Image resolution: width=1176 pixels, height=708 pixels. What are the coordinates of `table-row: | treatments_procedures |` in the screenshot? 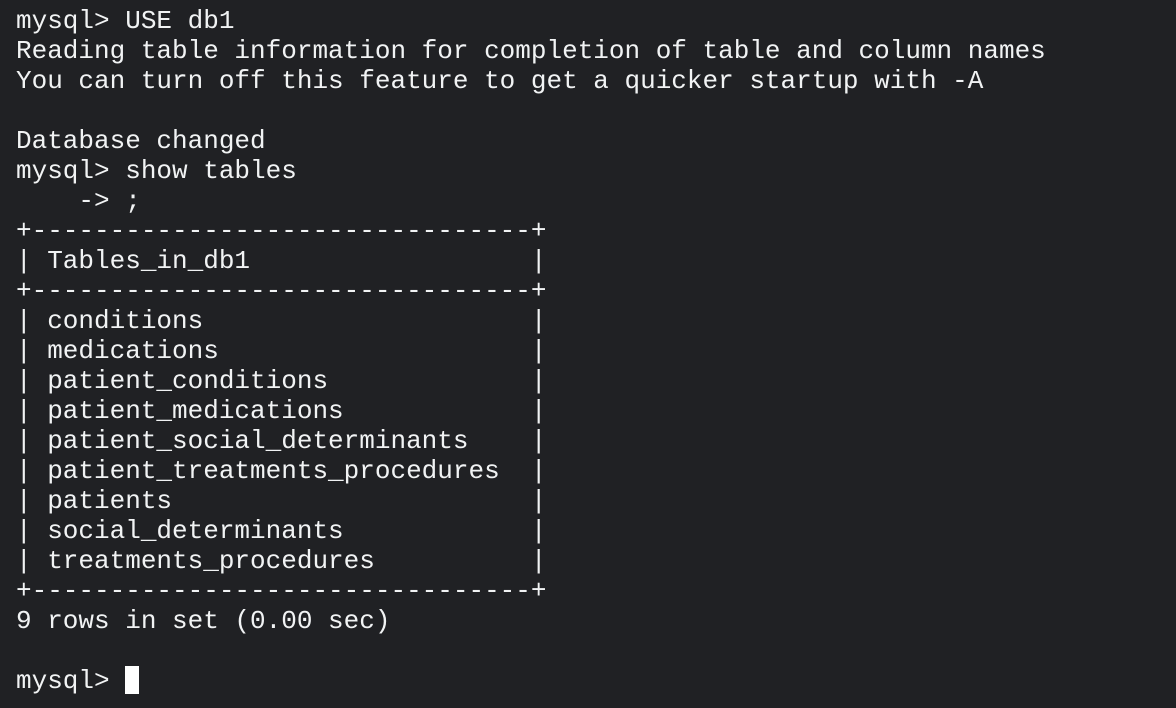 It's located at (281, 561).